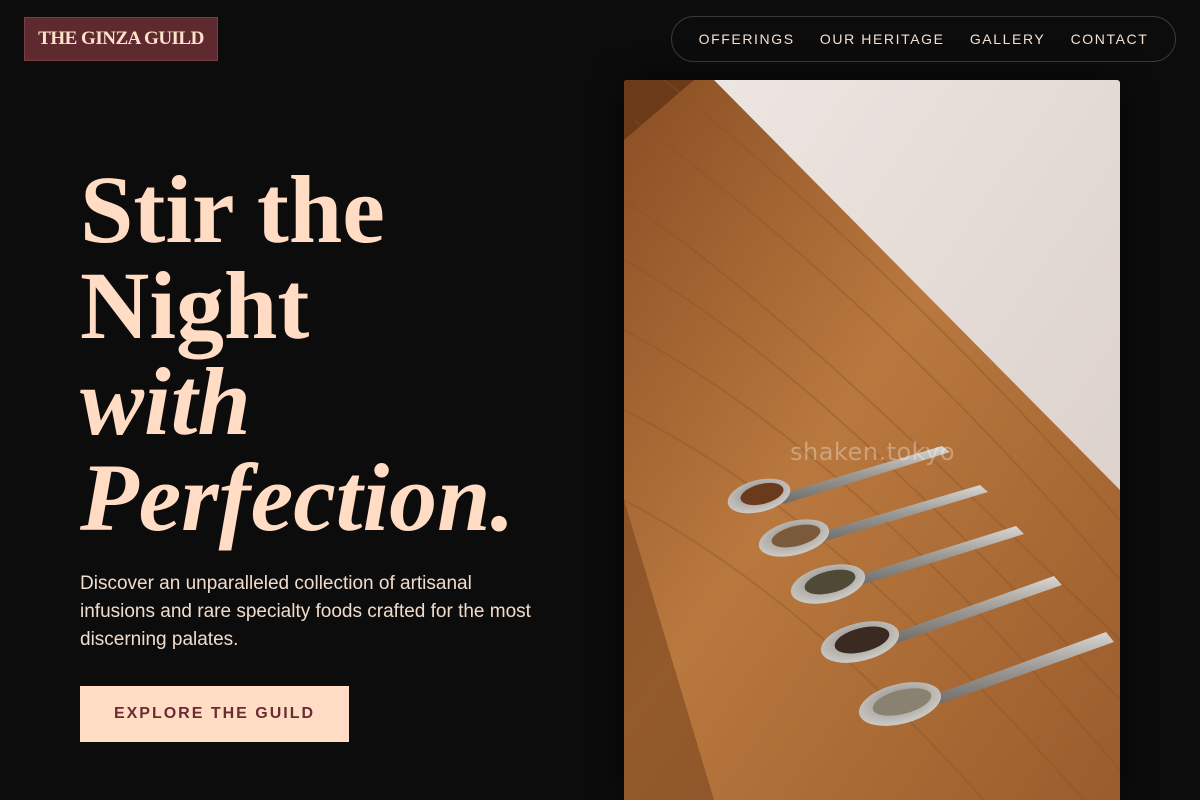 Image resolution: width=1200 pixels, height=800 pixels. I want to click on explore-guild-button: EXPLORE THE GUILD, so click(214, 714).